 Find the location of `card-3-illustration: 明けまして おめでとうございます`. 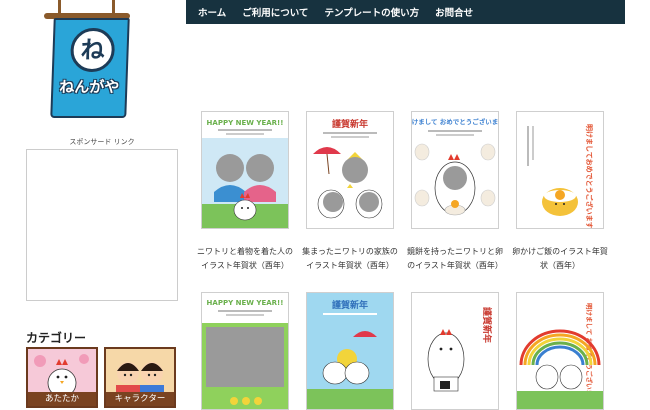

card-3-illustration: 明けまして おめでとうございます is located at coordinates (455, 170).